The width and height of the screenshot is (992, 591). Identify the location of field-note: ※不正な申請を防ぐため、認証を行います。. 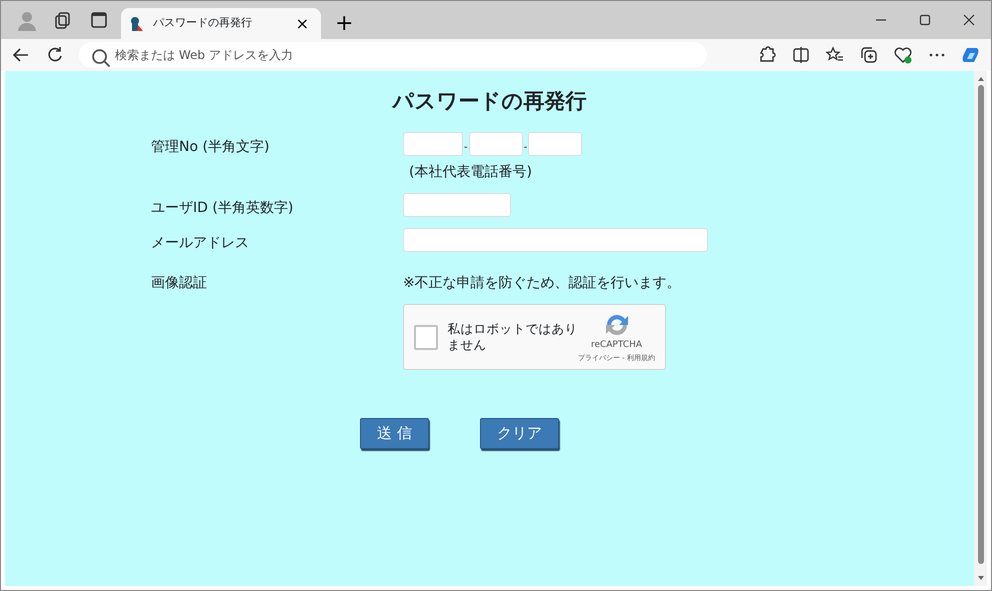
(542, 284).